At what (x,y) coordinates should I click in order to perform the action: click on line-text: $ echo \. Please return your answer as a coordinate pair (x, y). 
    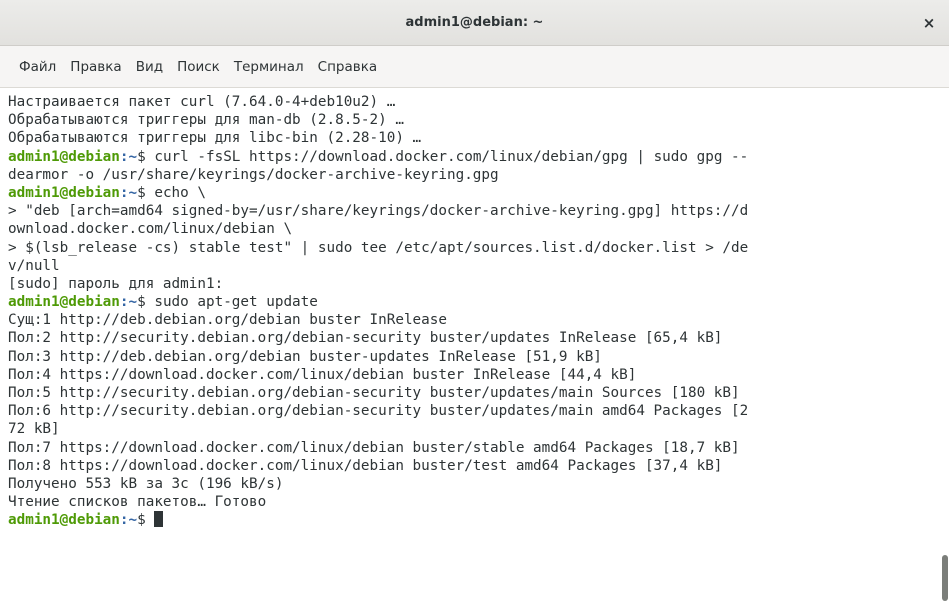
    Looking at the image, I should click on (171, 192).